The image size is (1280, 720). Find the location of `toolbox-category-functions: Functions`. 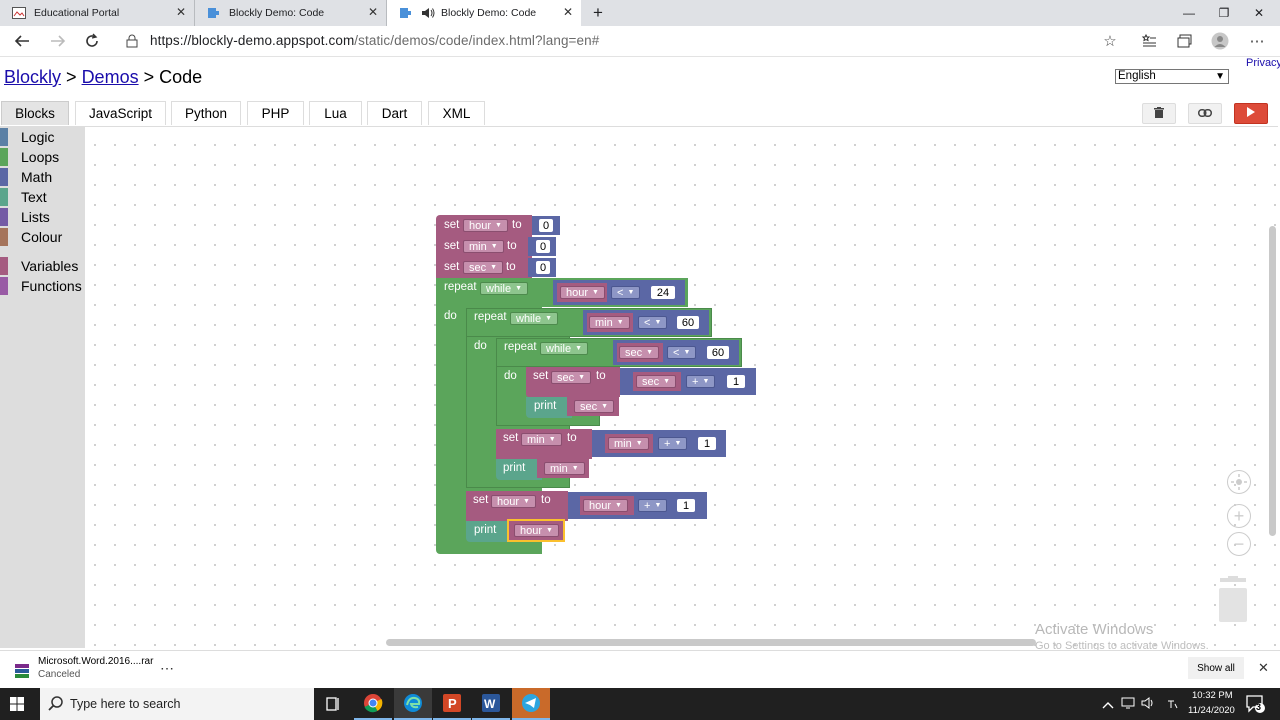

toolbox-category-functions: Functions is located at coordinates (41, 286).